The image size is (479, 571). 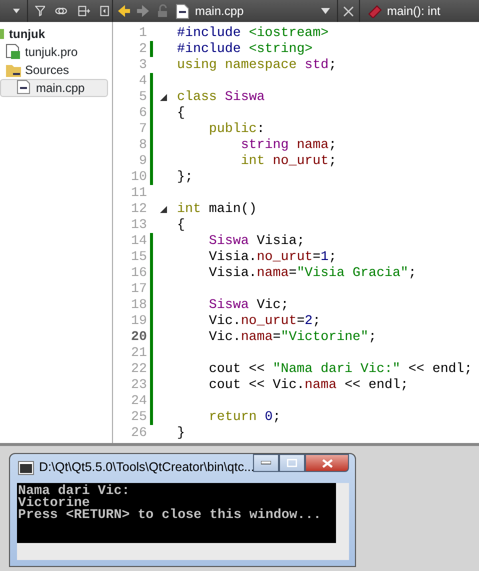 What do you see at coordinates (143, 97) in the screenshot?
I see `line-number: 5` at bounding box center [143, 97].